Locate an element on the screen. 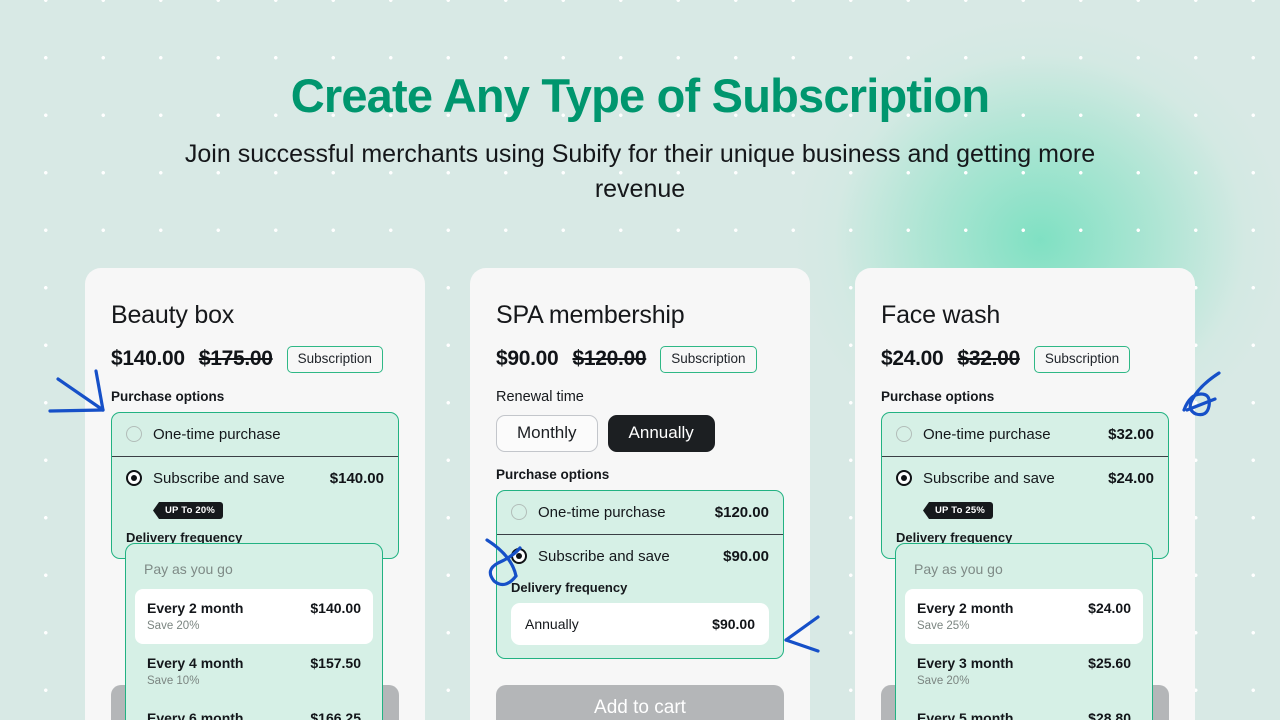  option-one-time-purchase: One-time purchase is located at coordinates (255, 434).